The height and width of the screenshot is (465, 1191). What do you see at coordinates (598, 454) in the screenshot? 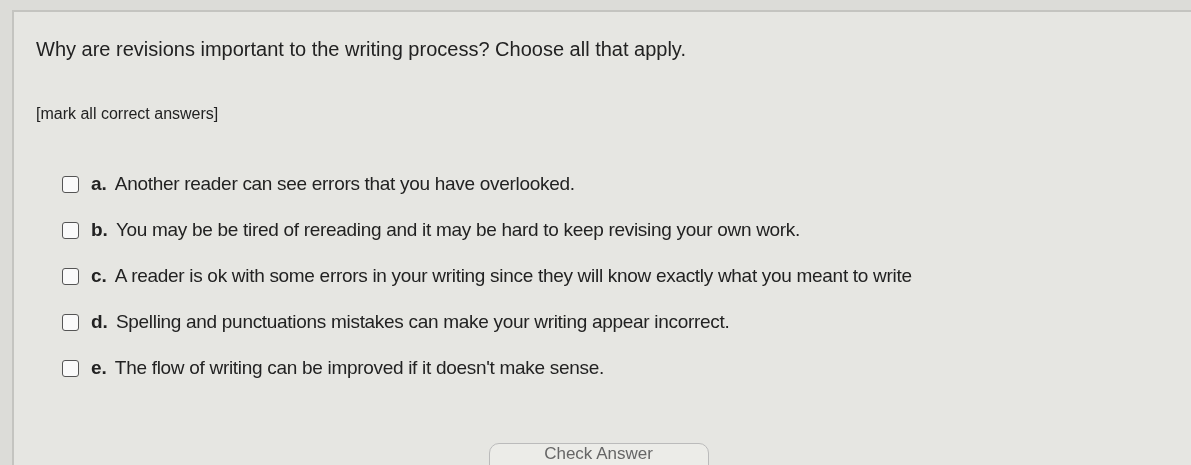
I see `check-answer-button: Check Answer` at bounding box center [598, 454].